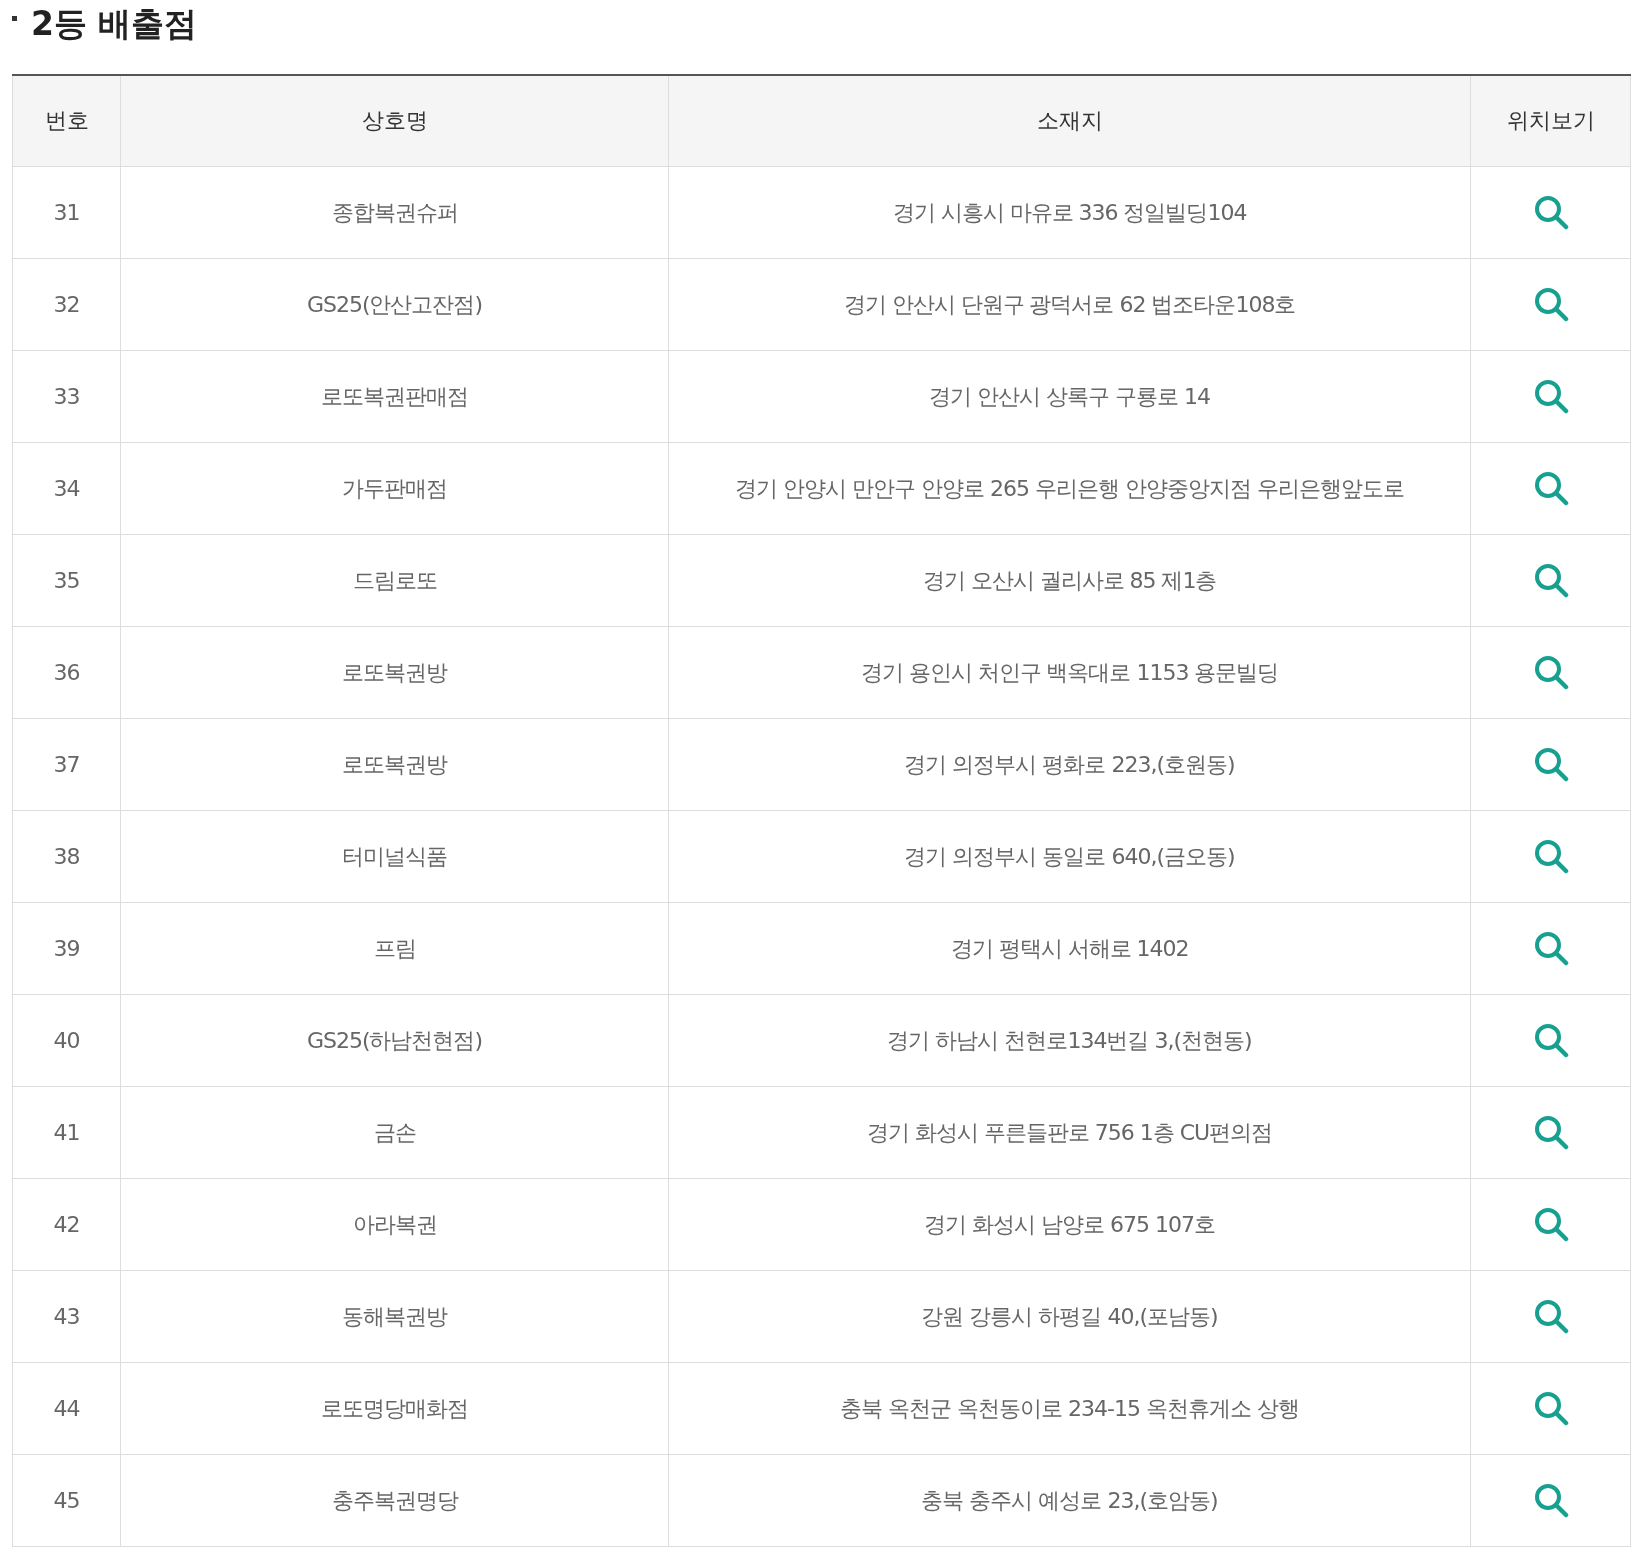  I want to click on table-cell: 로또명당매화점, so click(394, 1408).